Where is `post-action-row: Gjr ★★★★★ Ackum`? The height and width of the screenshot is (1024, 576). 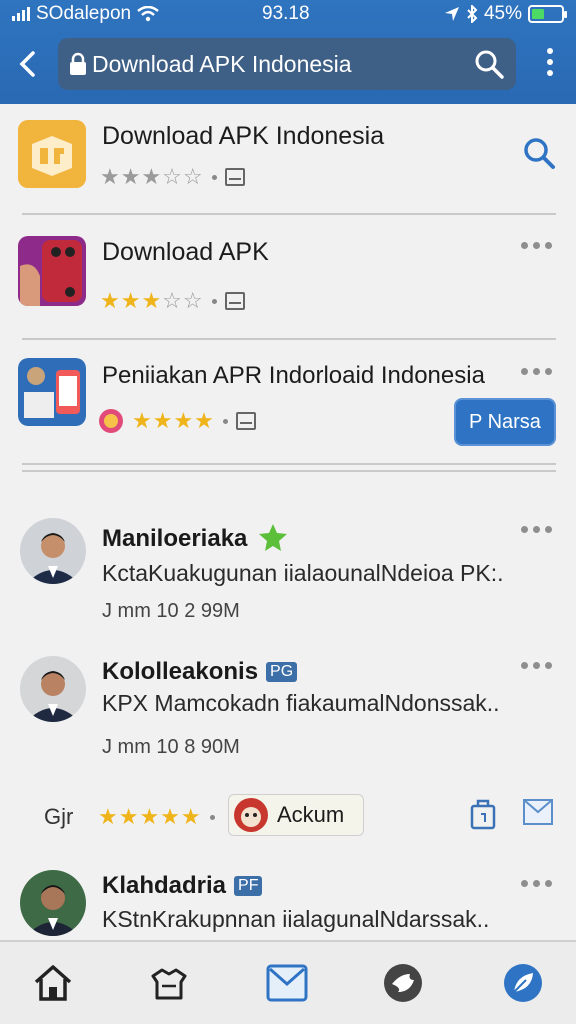 post-action-row: Gjr ★★★★★ Ackum is located at coordinates (288, 817).